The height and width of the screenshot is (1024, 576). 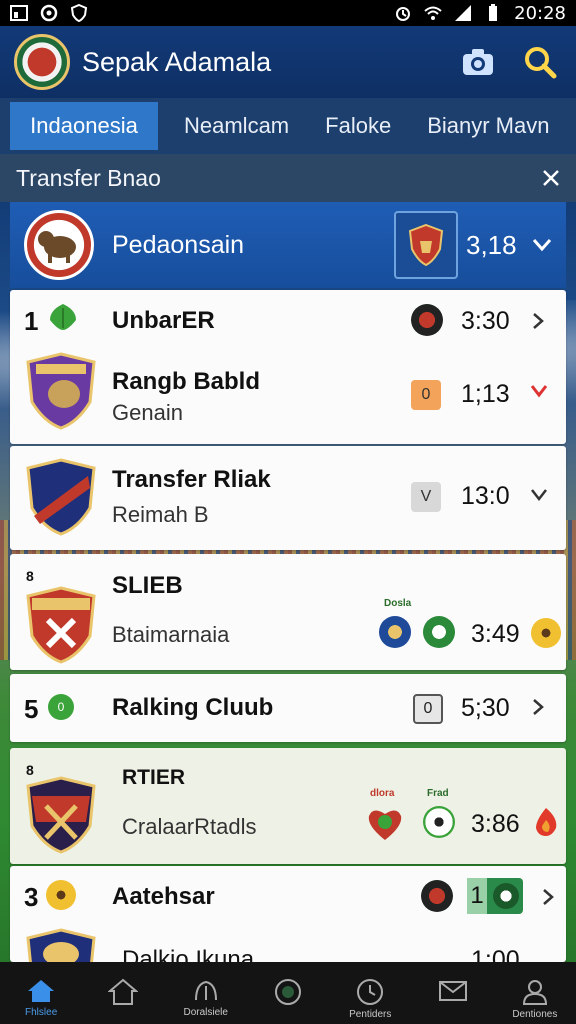 I want to click on gallery-icon, so click(x=19, y=13).